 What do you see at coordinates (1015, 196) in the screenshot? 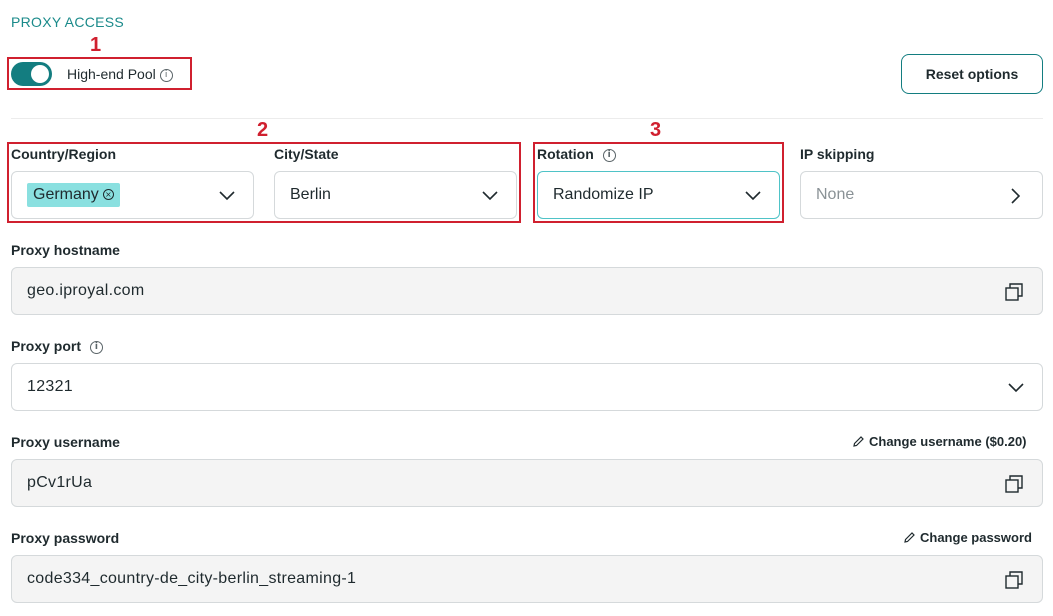
I see `chevron-right-icon` at bounding box center [1015, 196].